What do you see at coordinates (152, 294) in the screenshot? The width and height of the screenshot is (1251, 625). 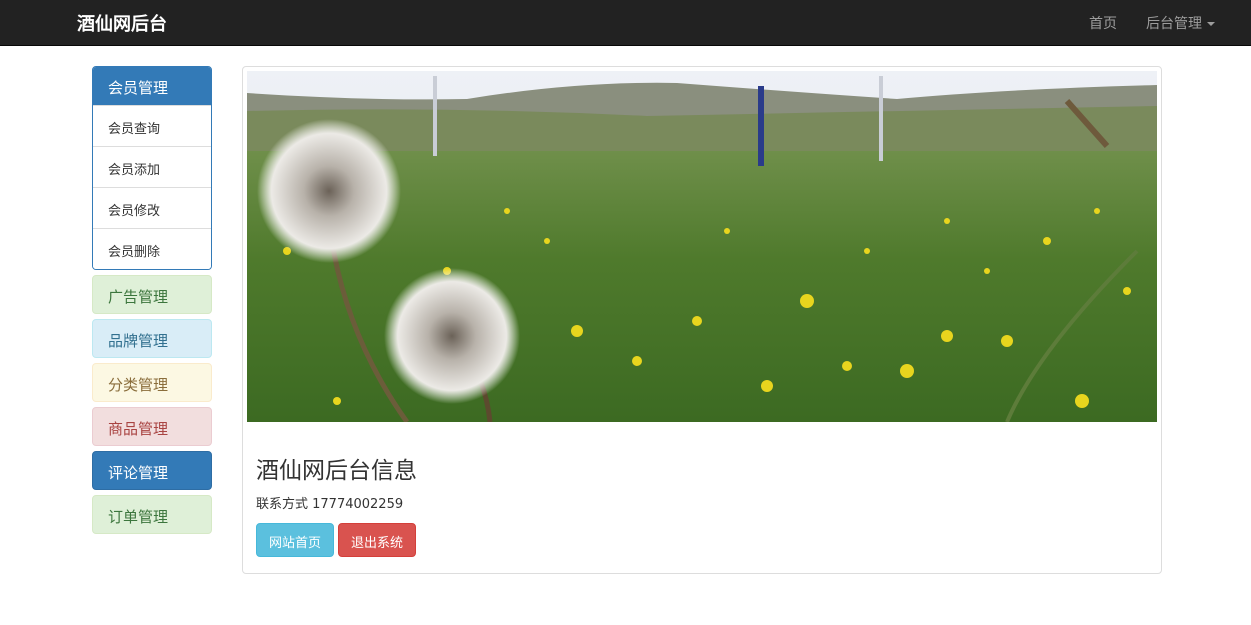 I see `ads-panel: 广告管理` at bounding box center [152, 294].